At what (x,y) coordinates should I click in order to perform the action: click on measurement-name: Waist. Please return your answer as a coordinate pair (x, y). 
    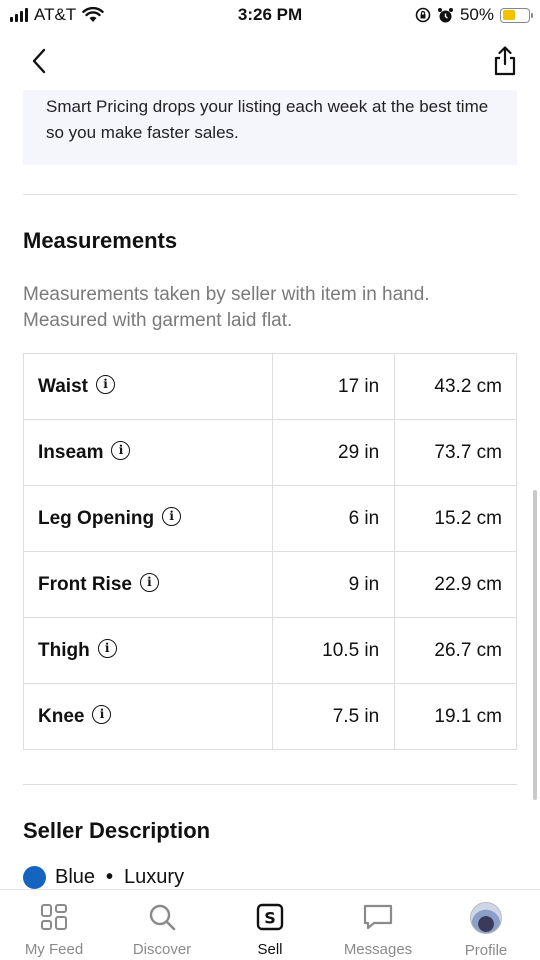
    Looking at the image, I should click on (63, 386).